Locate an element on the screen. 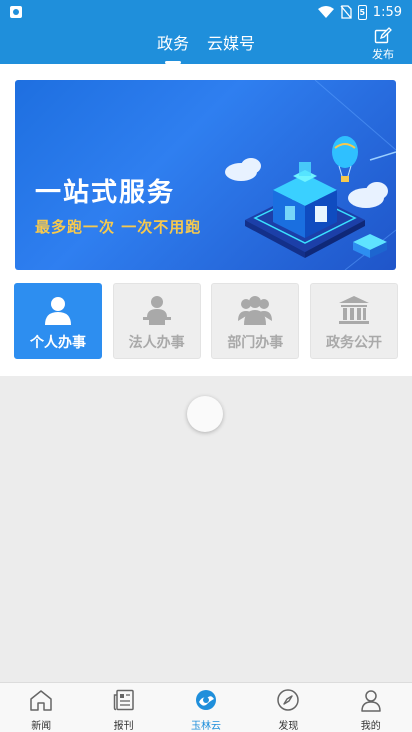 The width and height of the screenshot is (412, 732). top-tabs: 政务 云媒号 is located at coordinates (206, 44).